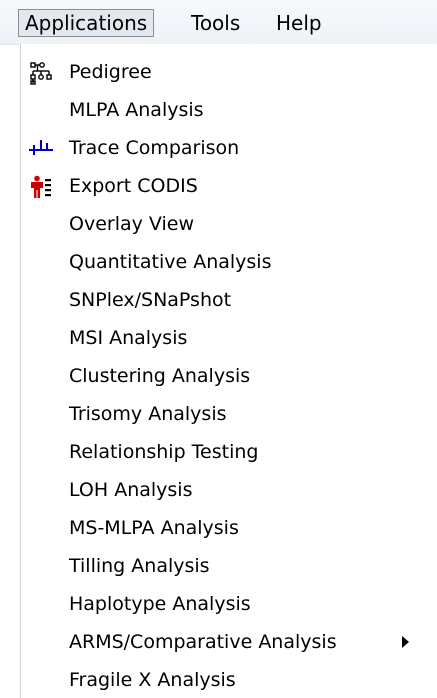 This screenshot has height=698, width=437. What do you see at coordinates (164, 452) in the screenshot?
I see `menu-item-label: Relationship Testing` at bounding box center [164, 452].